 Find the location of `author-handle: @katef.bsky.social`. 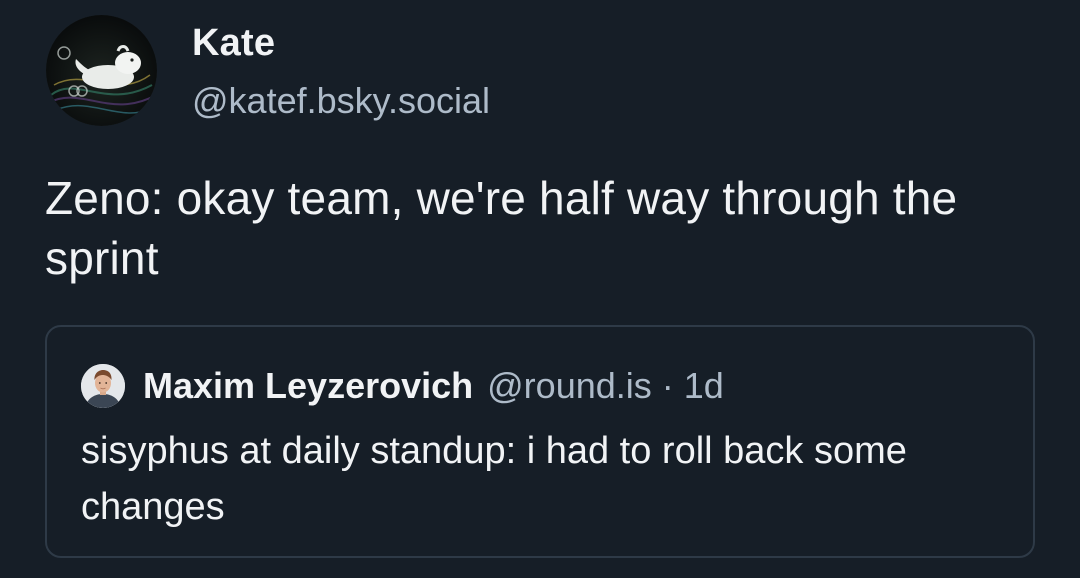

author-handle: @katef.bsky.social is located at coordinates (341, 101).